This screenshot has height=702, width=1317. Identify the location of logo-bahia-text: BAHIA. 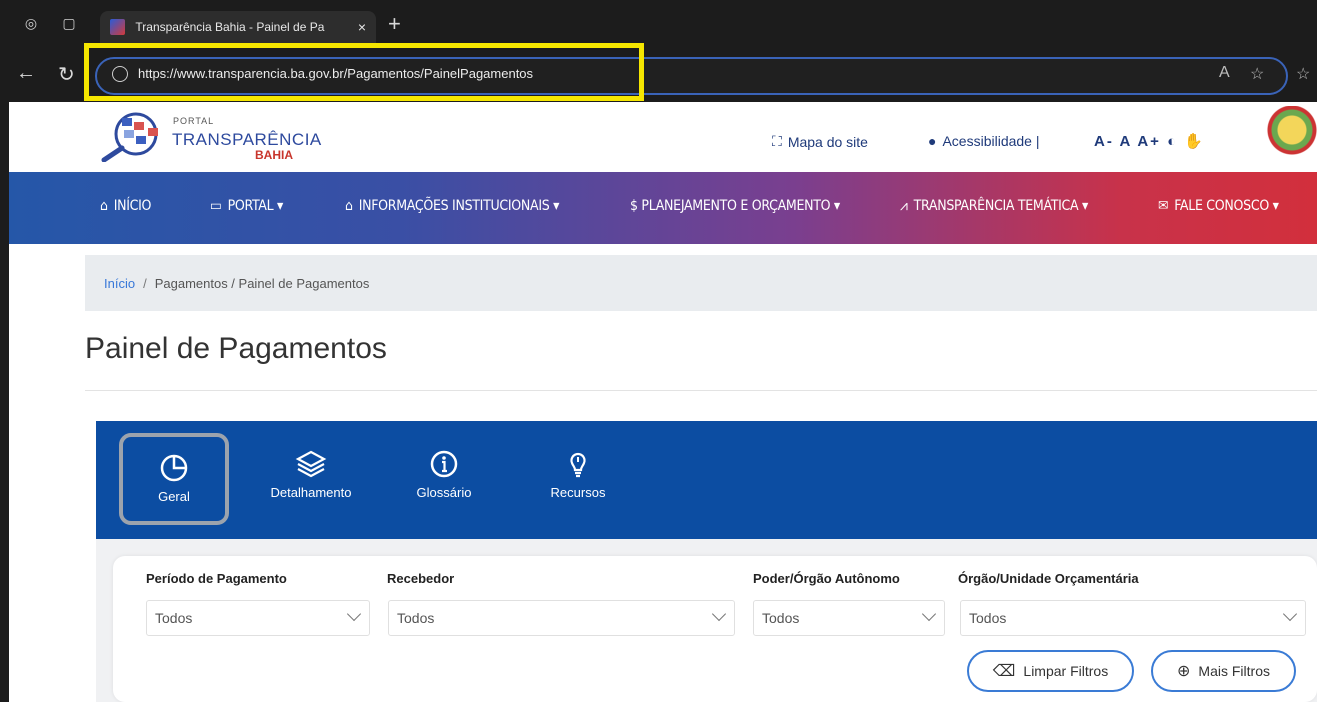
(274, 155).